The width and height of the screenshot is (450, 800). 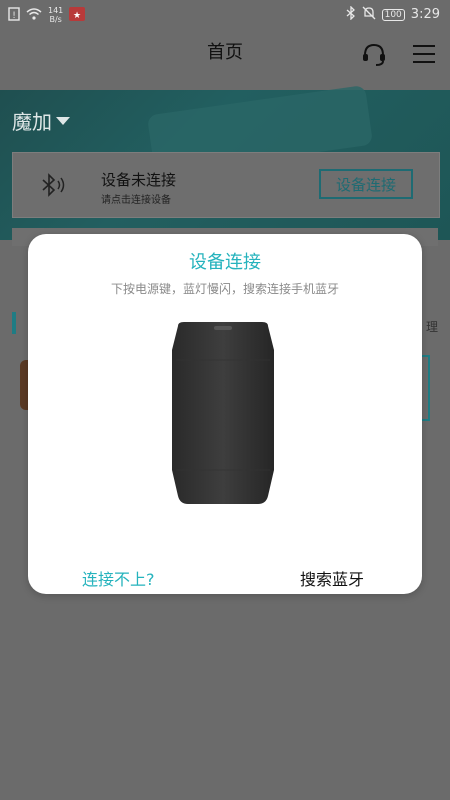 I want to click on battery-indicator: 100, so click(x=393, y=14).